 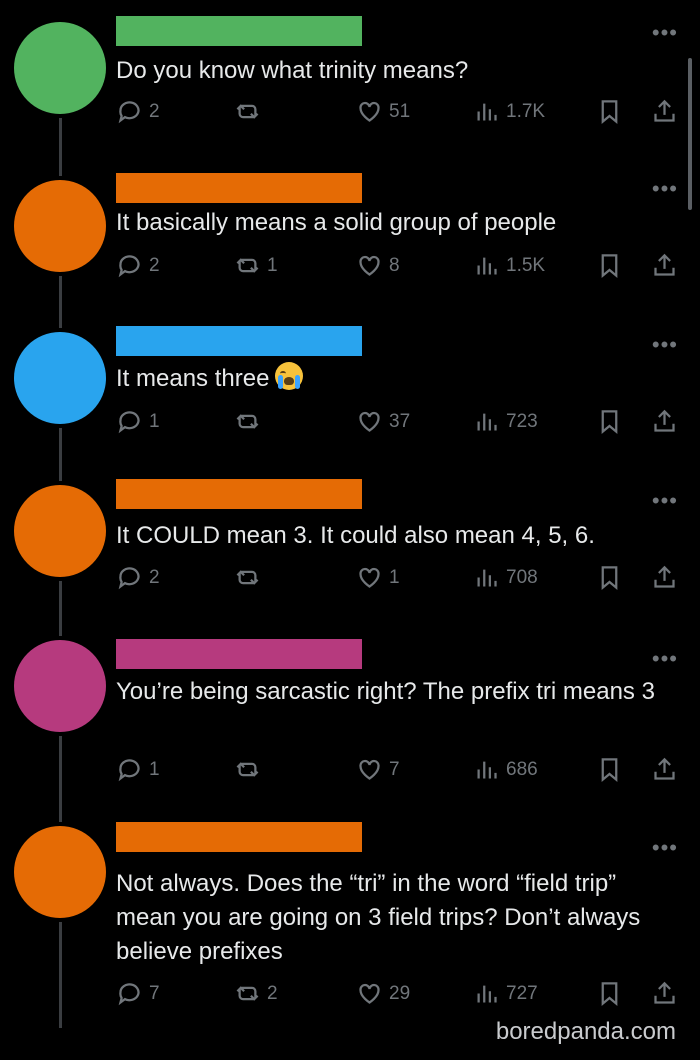 I want to click on like-button: 51, so click(x=383, y=111).